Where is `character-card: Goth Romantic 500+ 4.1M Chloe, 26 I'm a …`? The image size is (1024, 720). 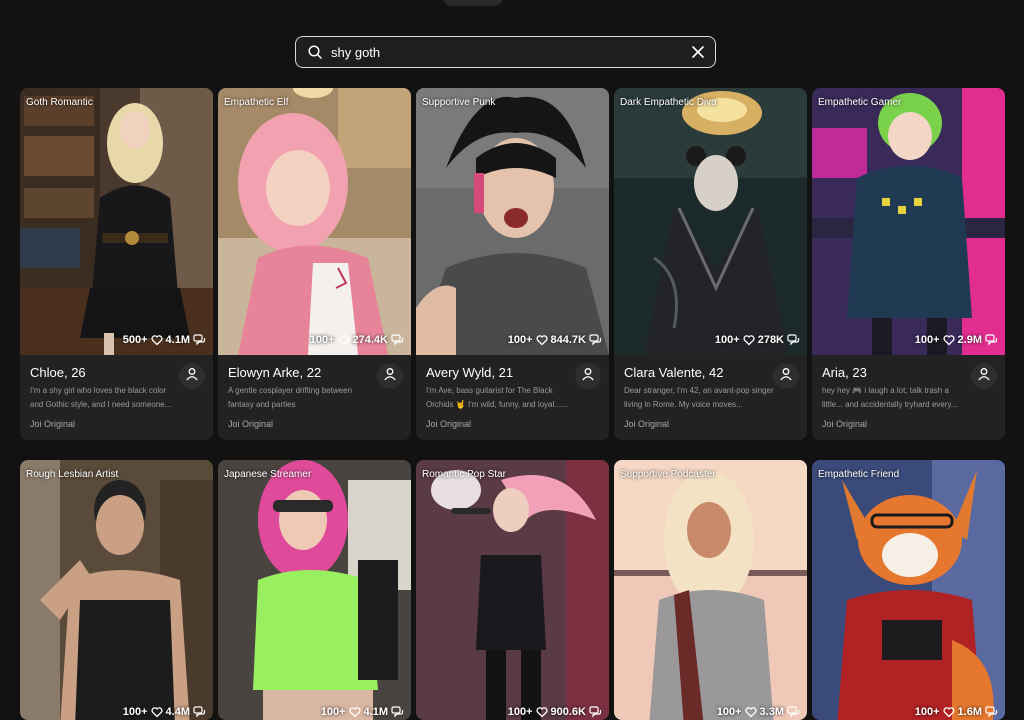
character-card: Goth Romantic 500+ 4.1M Chloe, 26 I'm a … is located at coordinates (116, 264).